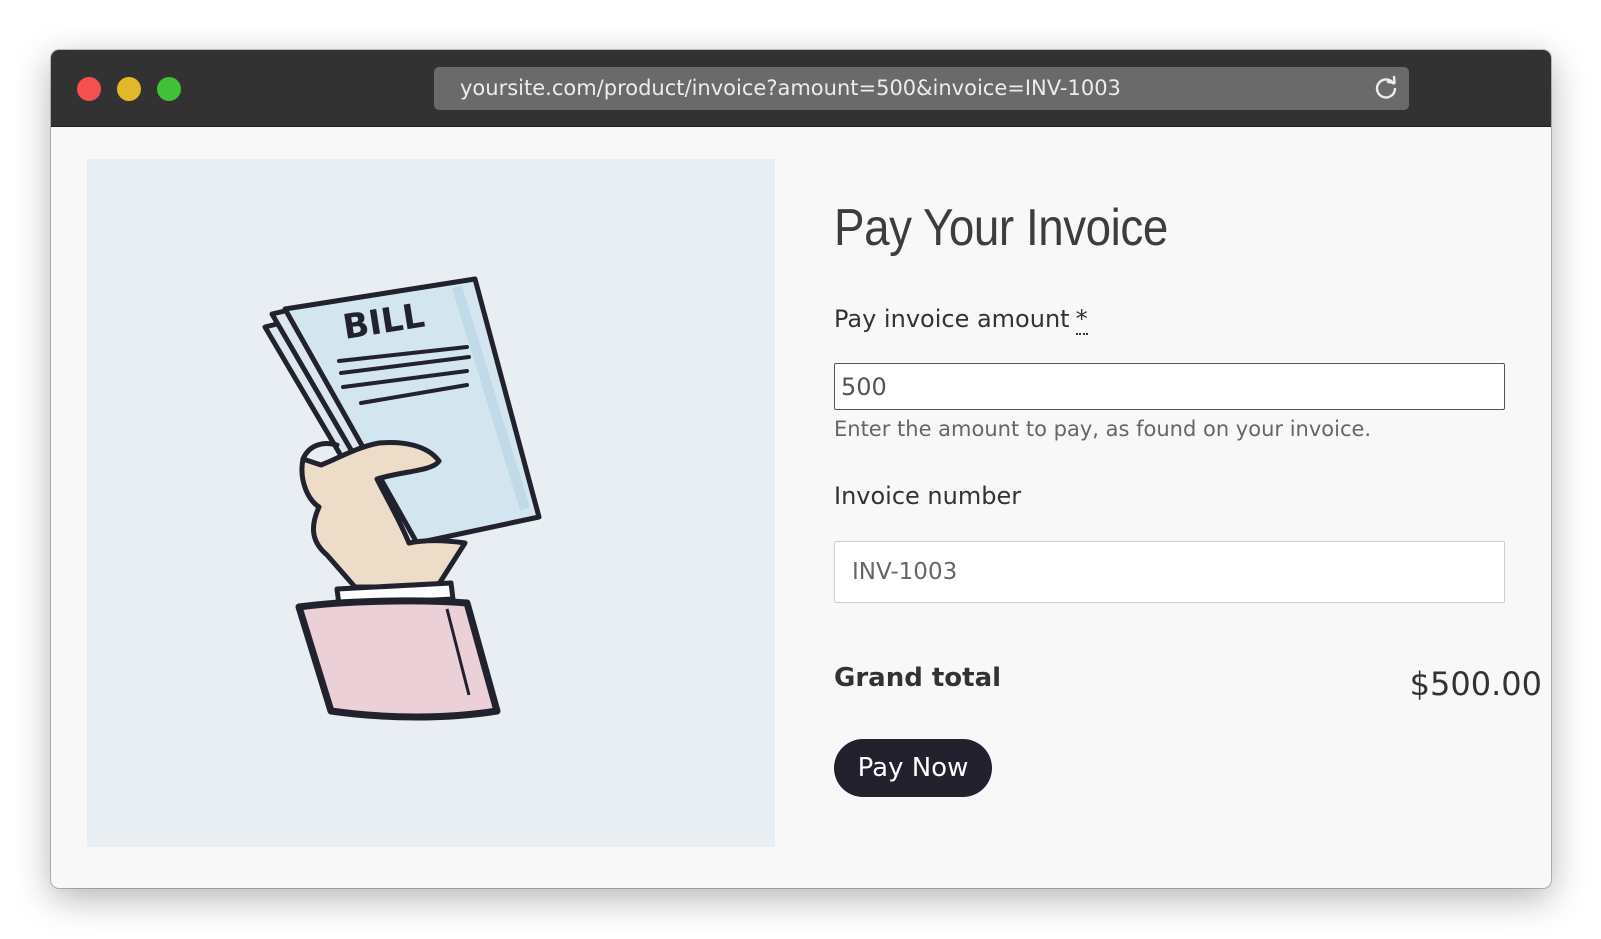  I want to click on invoice-number-input, so click(1169, 572).